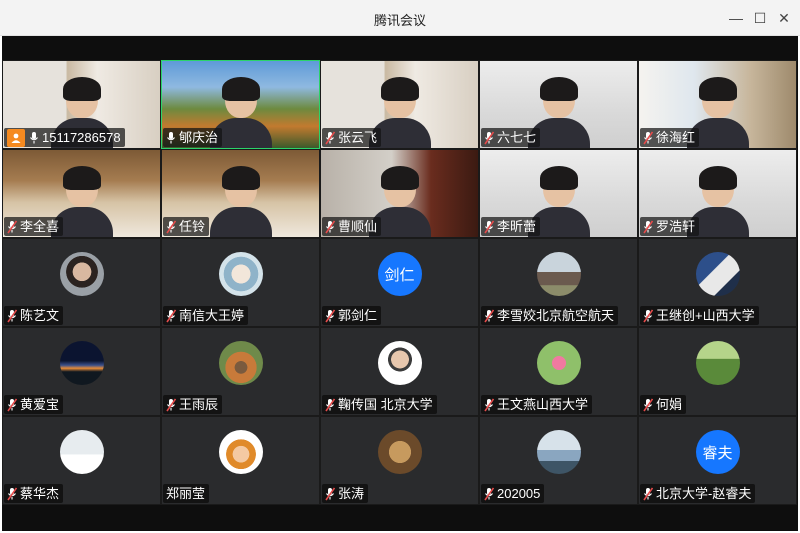 This screenshot has width=800, height=533. Describe the element at coordinates (40, 493) in the screenshot. I see `participant-name: 蔡华杰` at that location.